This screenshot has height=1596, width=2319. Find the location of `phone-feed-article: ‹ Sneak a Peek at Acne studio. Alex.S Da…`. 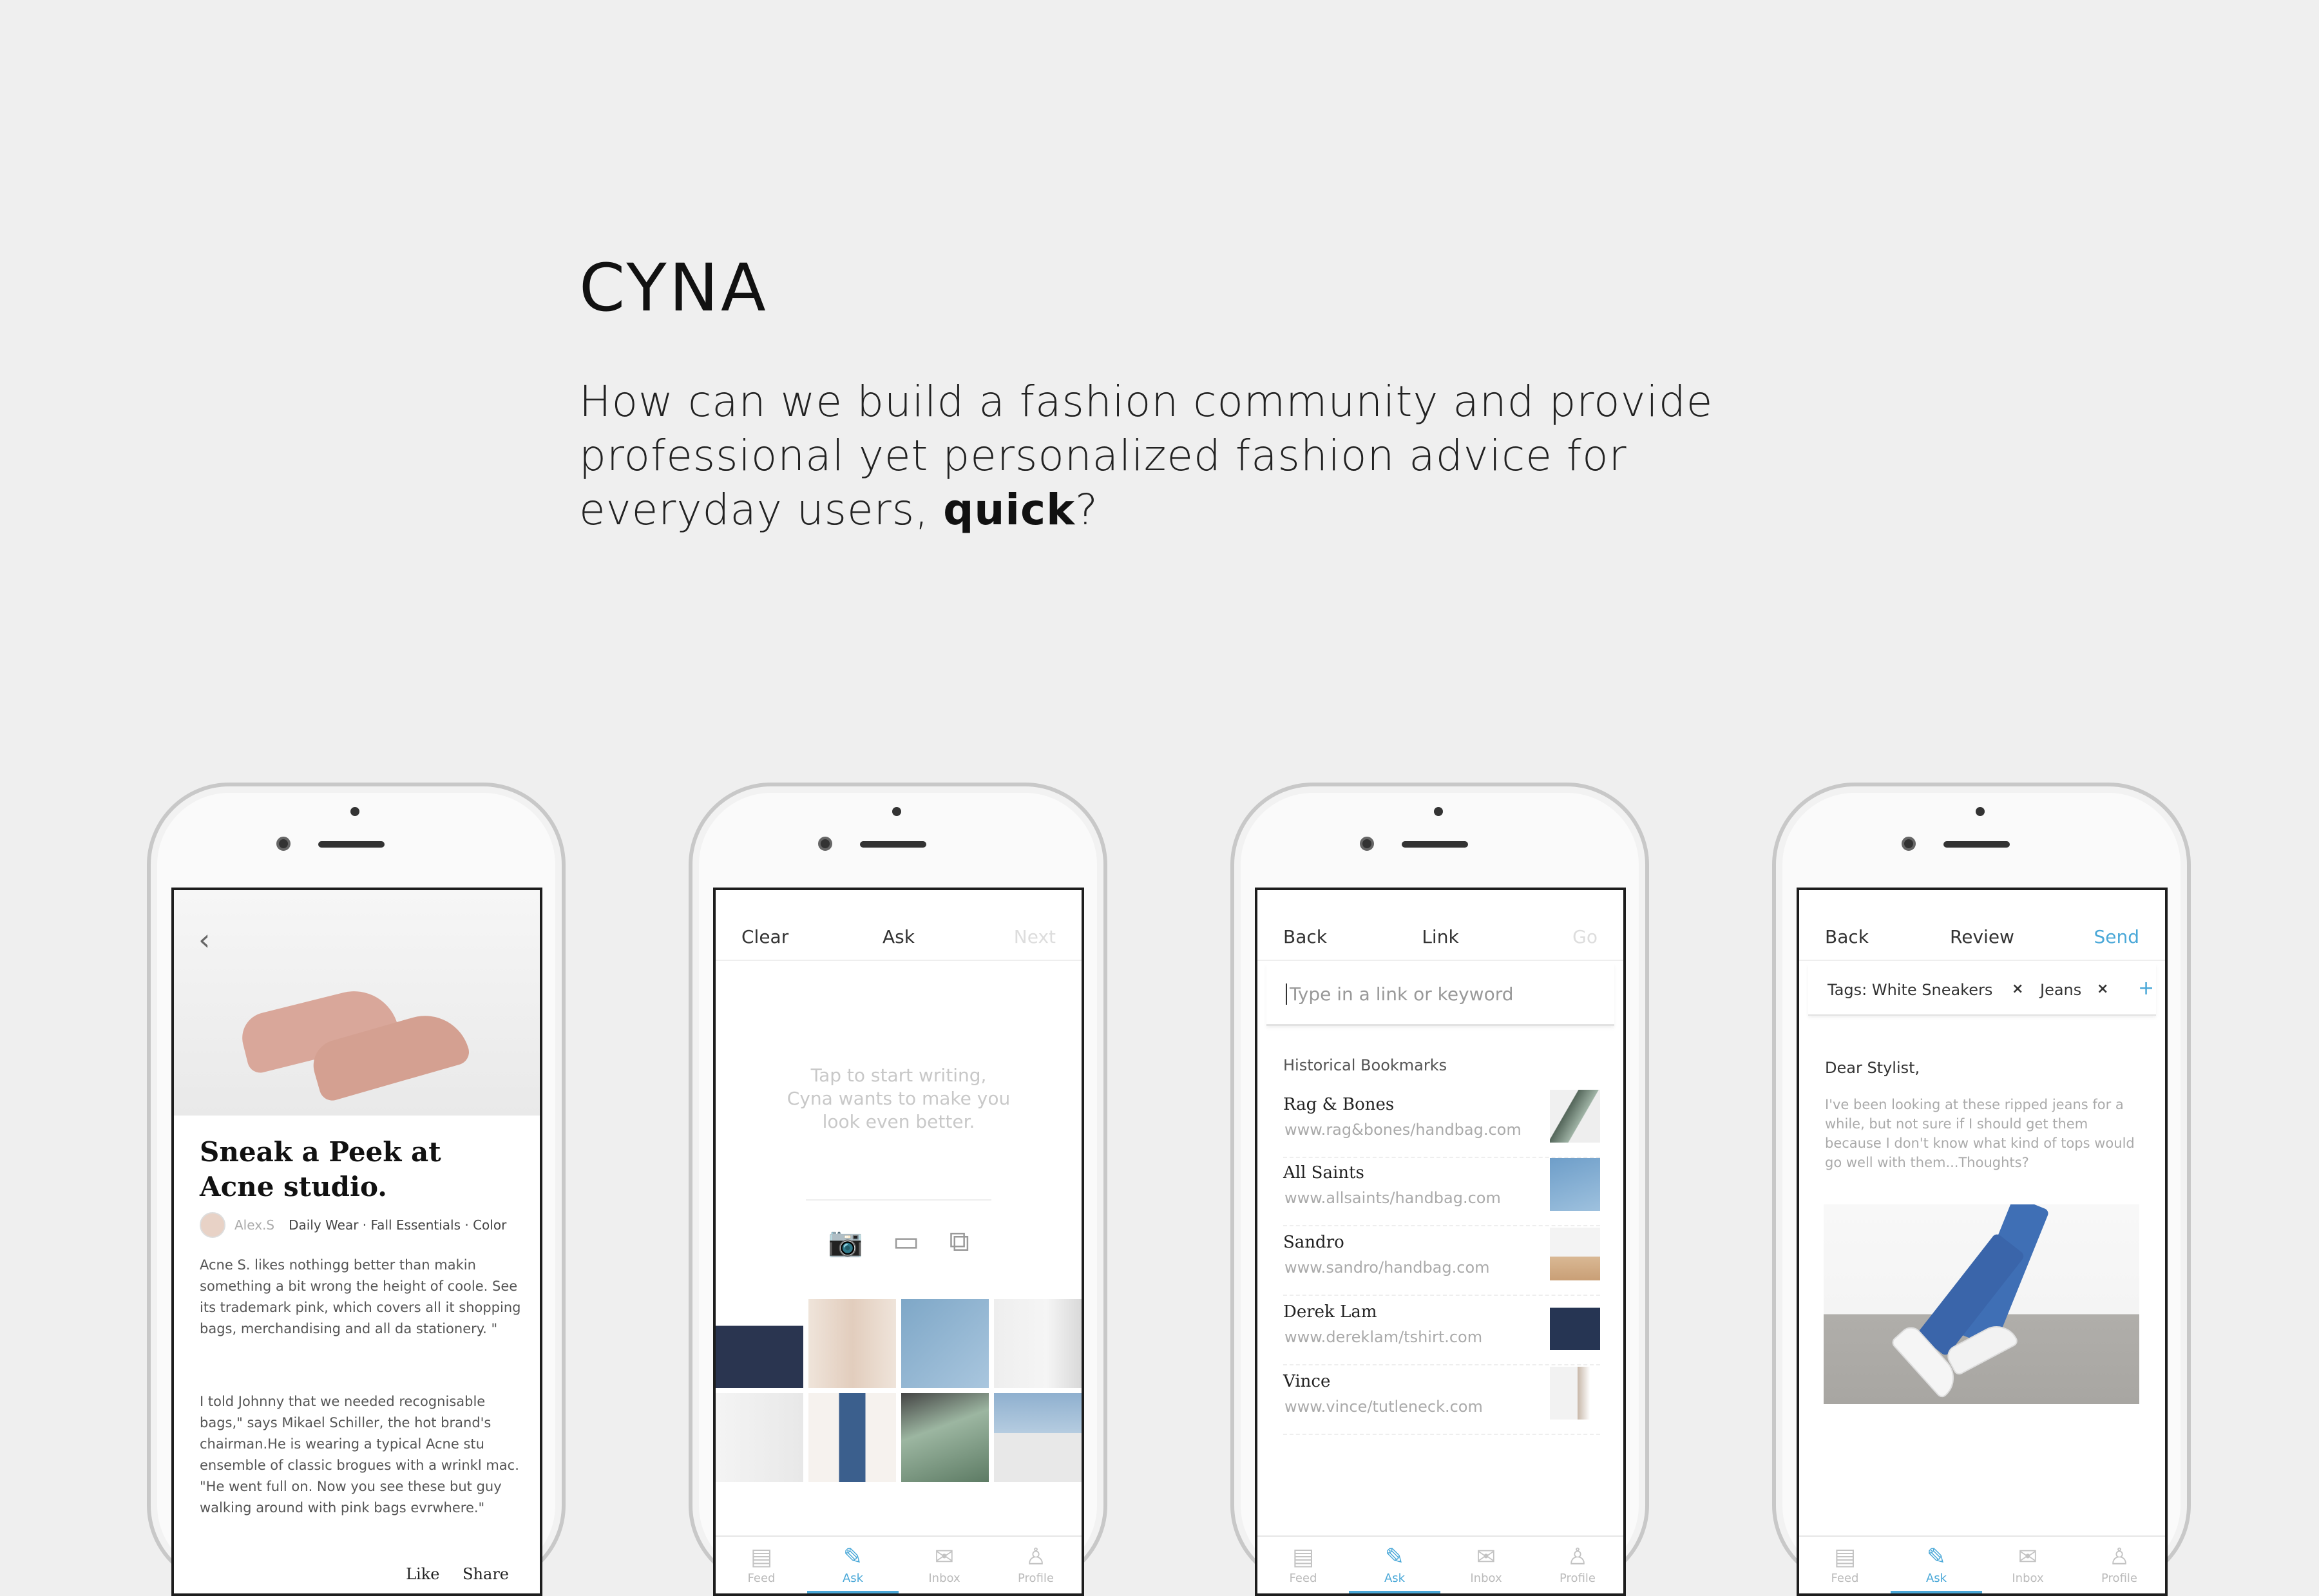

phone-feed-article: ‹ Sneak a Peek at Acne studio. Alex.S Da… is located at coordinates (356, 1189).